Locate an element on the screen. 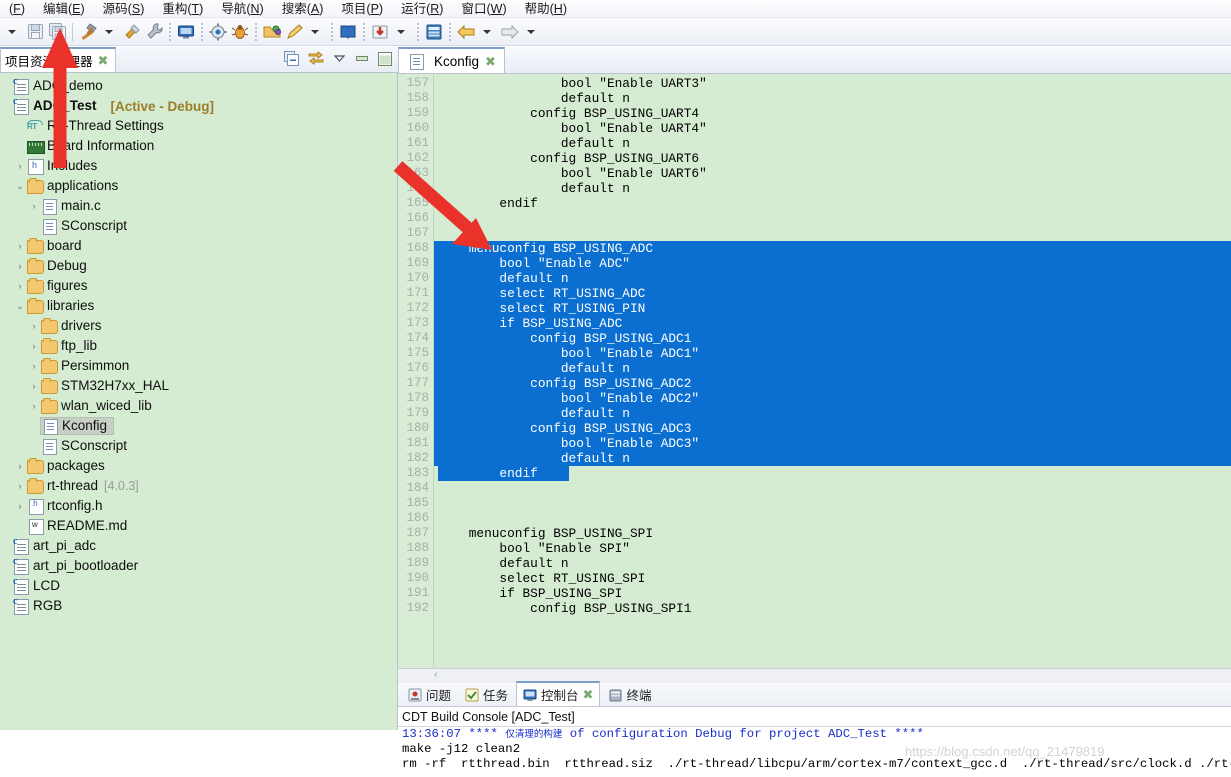 The image size is (1231, 777). code-line: config BSP_USING_ADC3 is located at coordinates (832, 428).